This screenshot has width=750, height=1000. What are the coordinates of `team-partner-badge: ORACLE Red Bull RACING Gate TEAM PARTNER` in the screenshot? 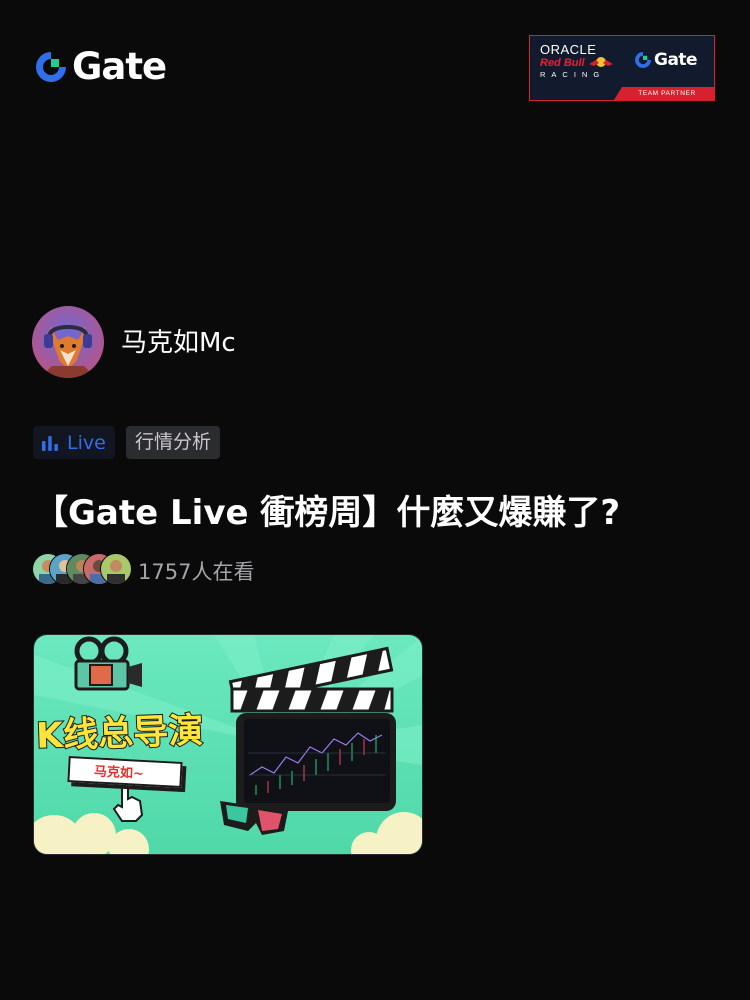 It's located at (622, 68).